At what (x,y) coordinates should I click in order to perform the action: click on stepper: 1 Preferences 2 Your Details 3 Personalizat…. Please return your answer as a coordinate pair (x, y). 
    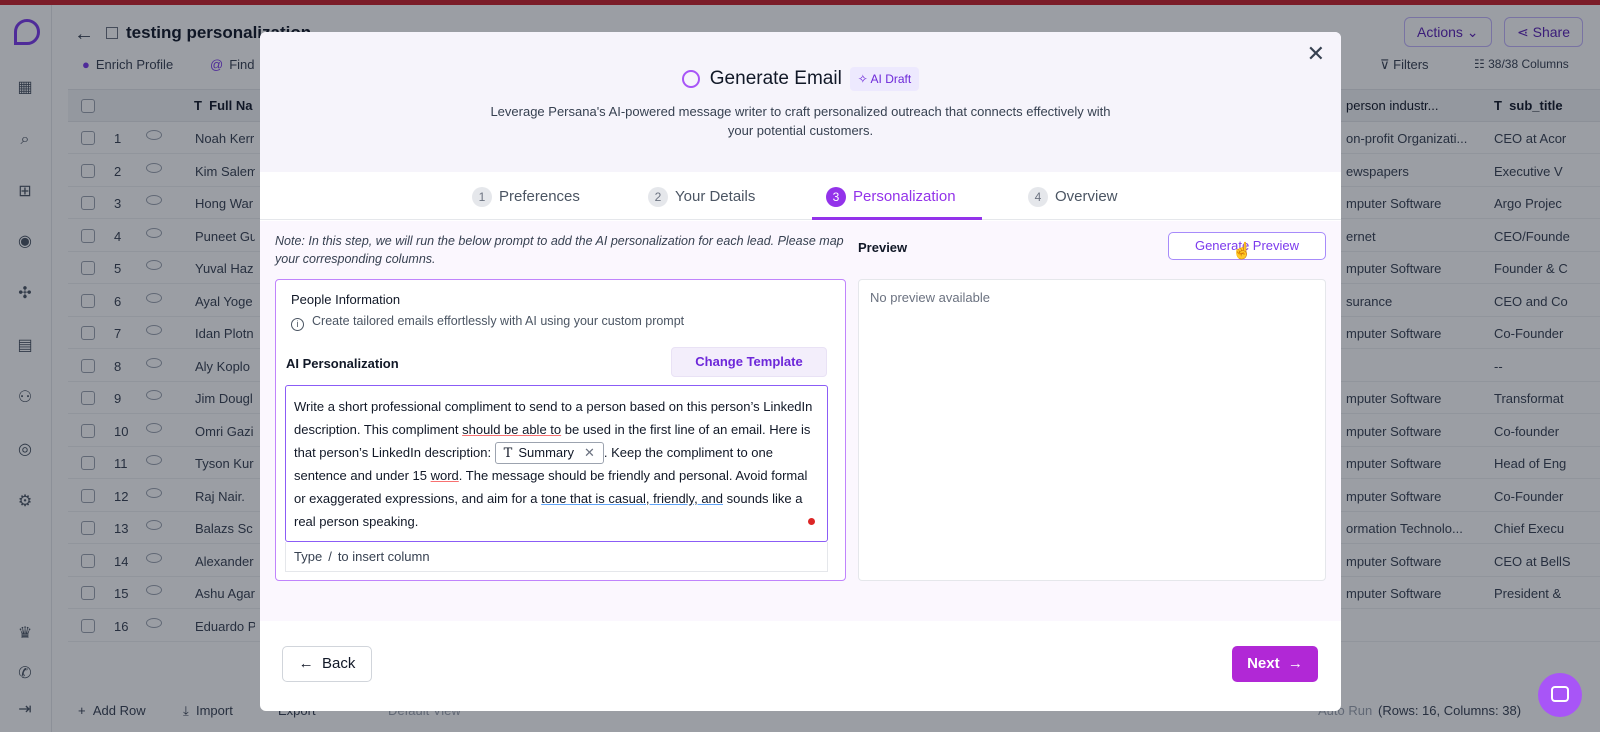
    Looking at the image, I should click on (800, 196).